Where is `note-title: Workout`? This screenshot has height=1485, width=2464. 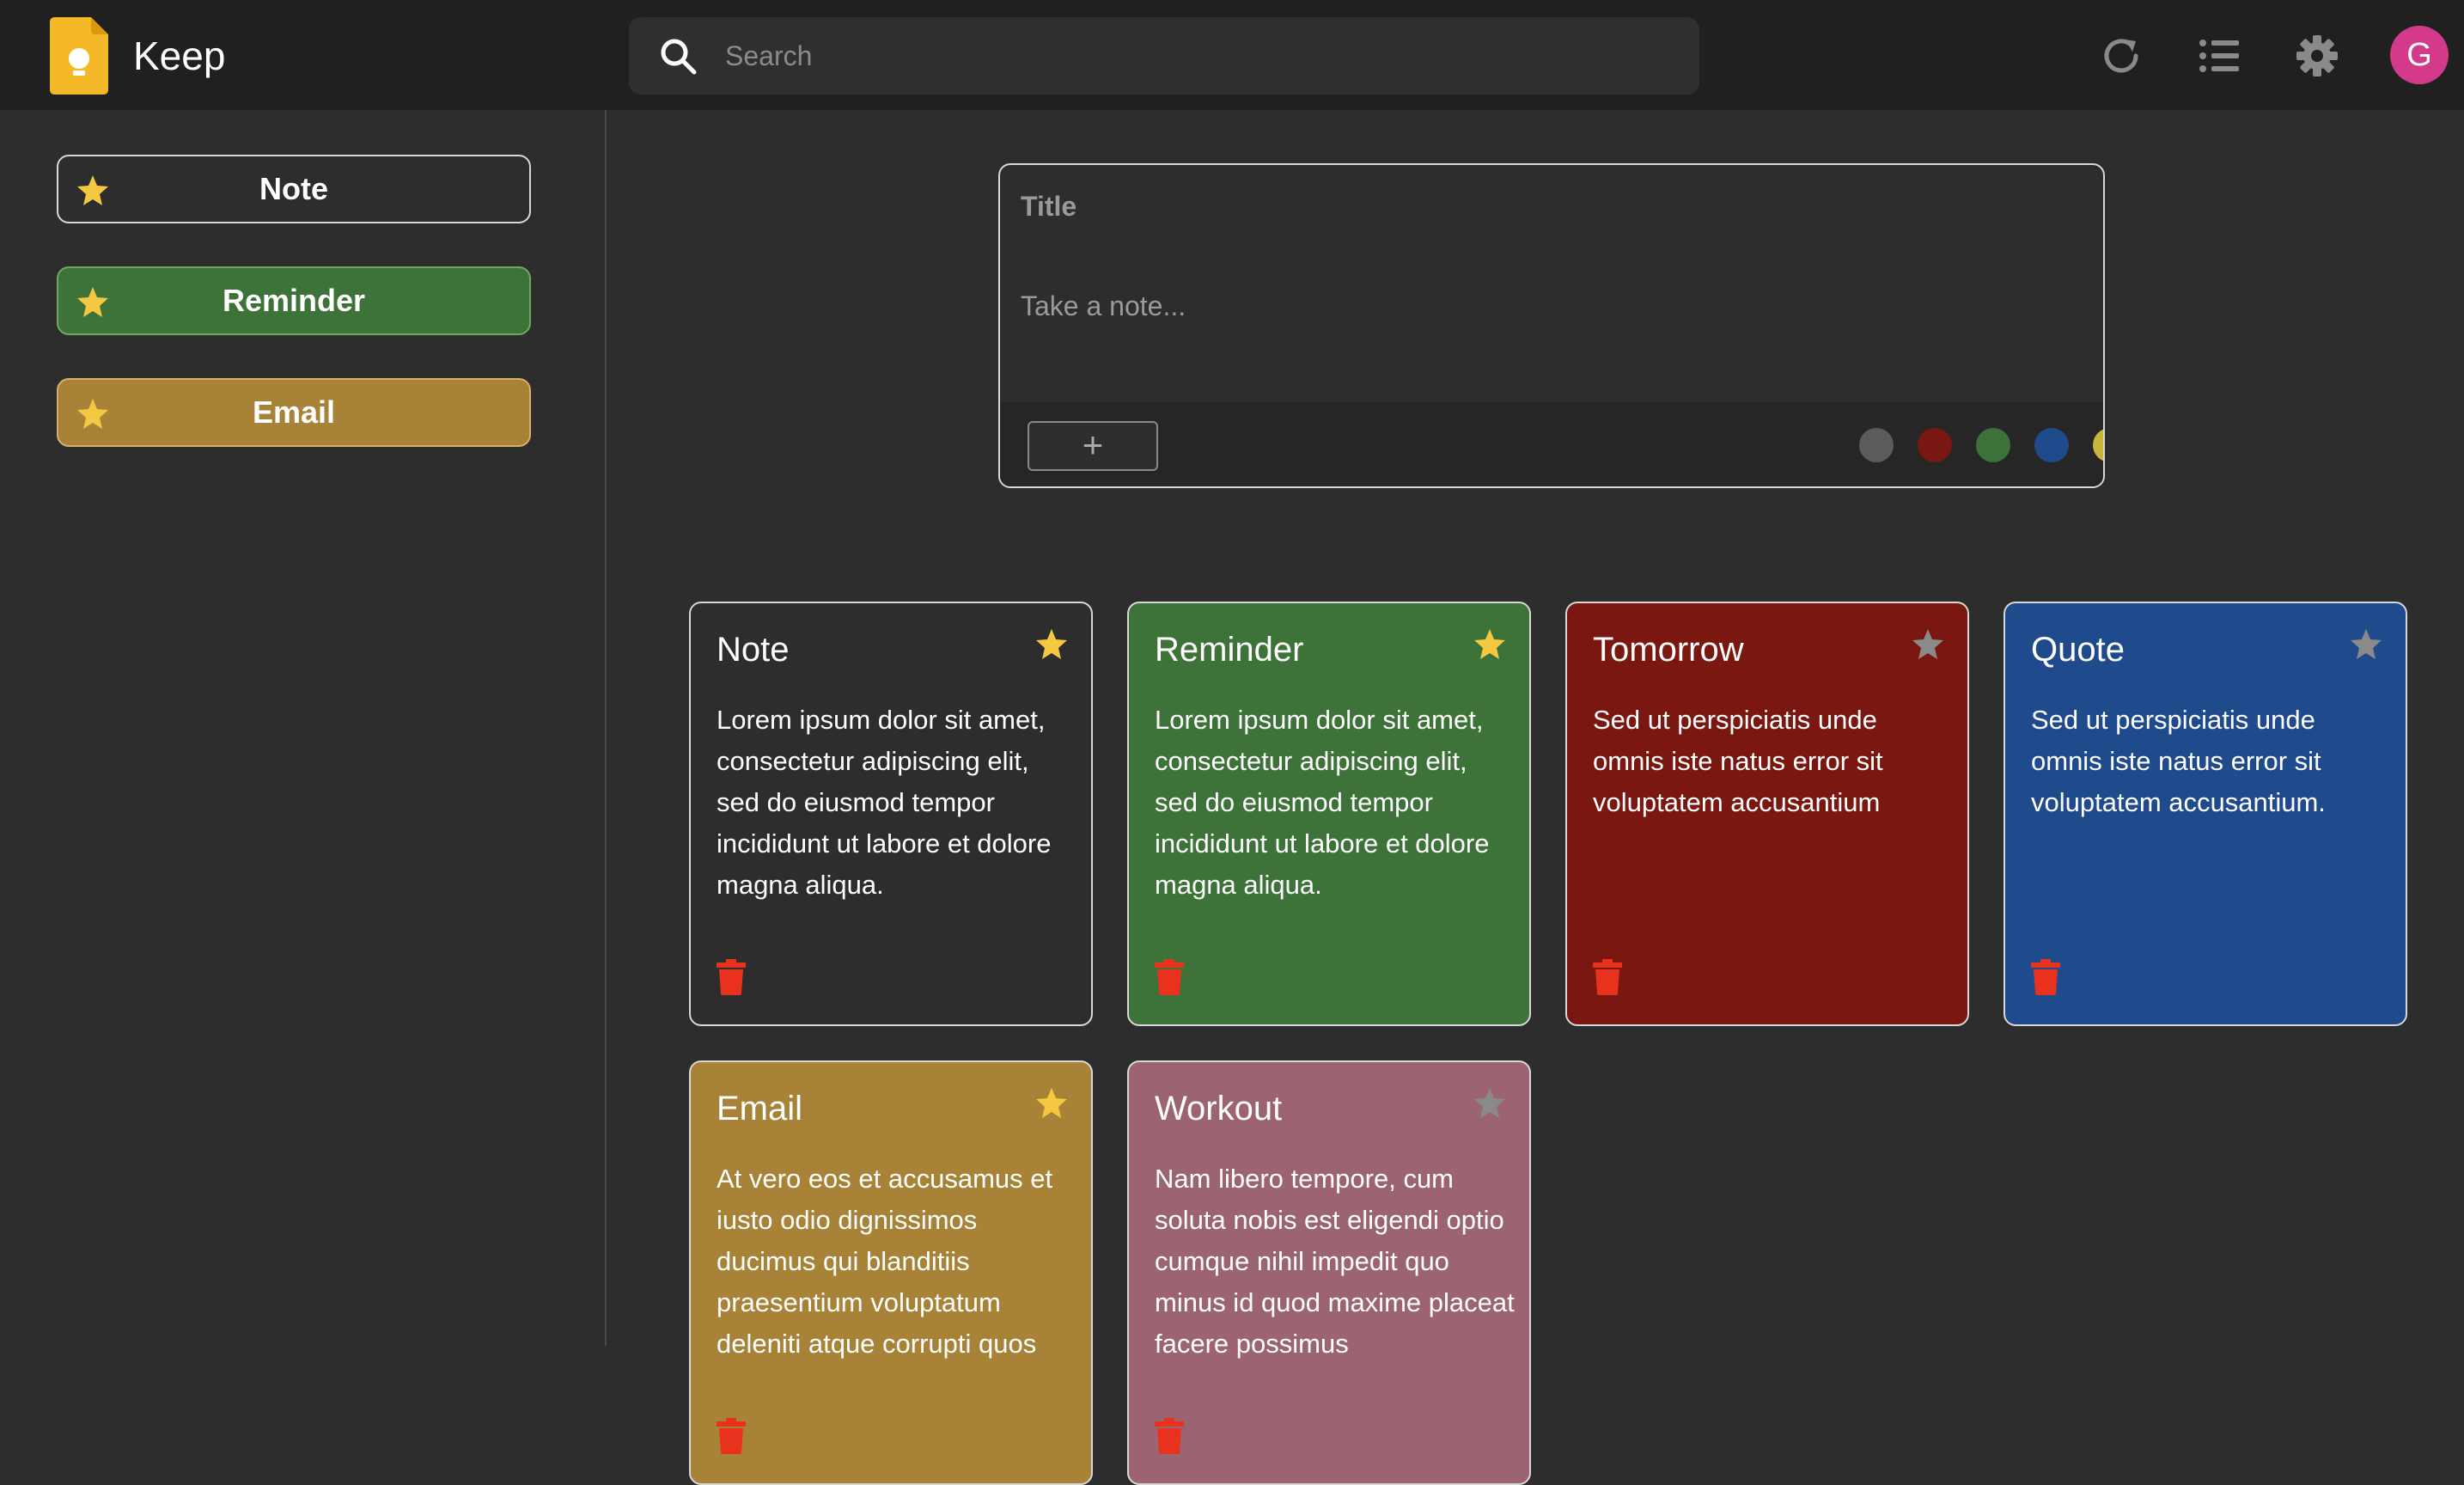 note-title: Workout is located at coordinates (1219, 1109).